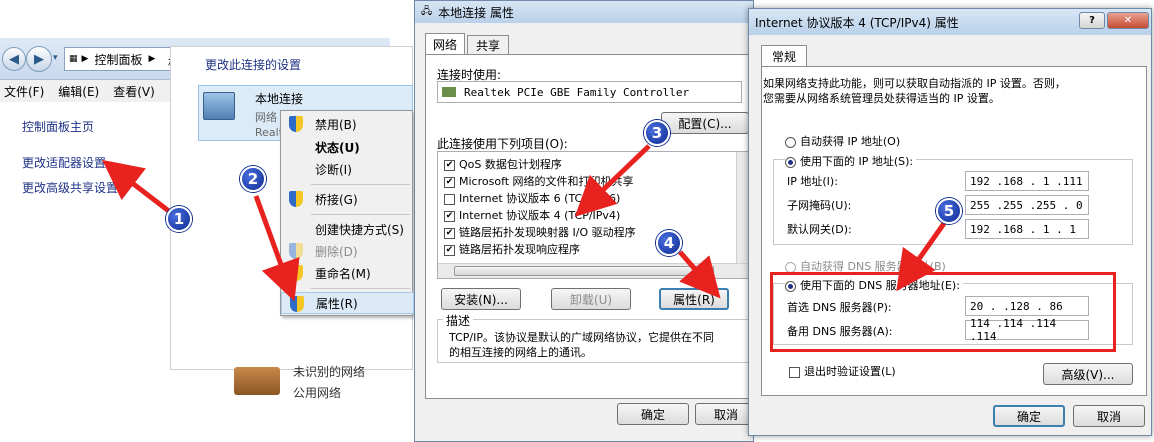 This screenshot has height=442, width=1154. What do you see at coordinates (669, 243) in the screenshot?
I see `callout-4: 4` at bounding box center [669, 243].